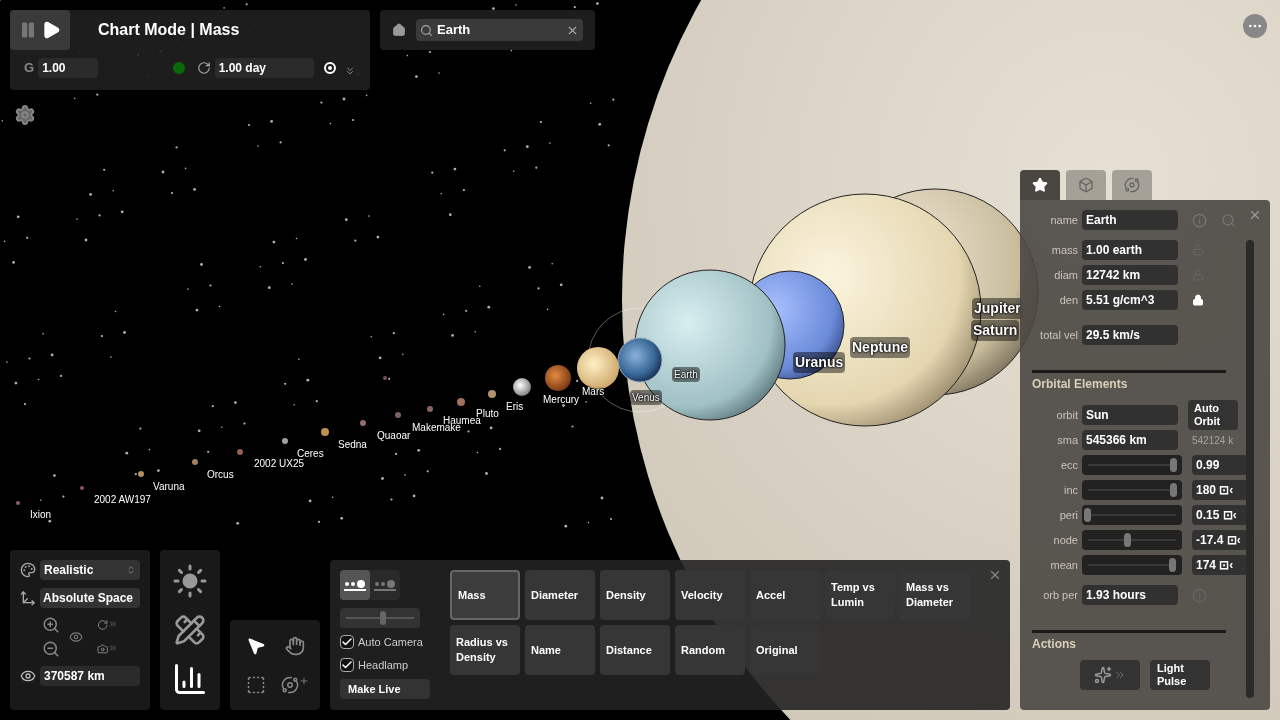 This screenshot has height=720, width=1280. Describe the element at coordinates (40, 30) in the screenshot. I see `play-pause-button` at that location.